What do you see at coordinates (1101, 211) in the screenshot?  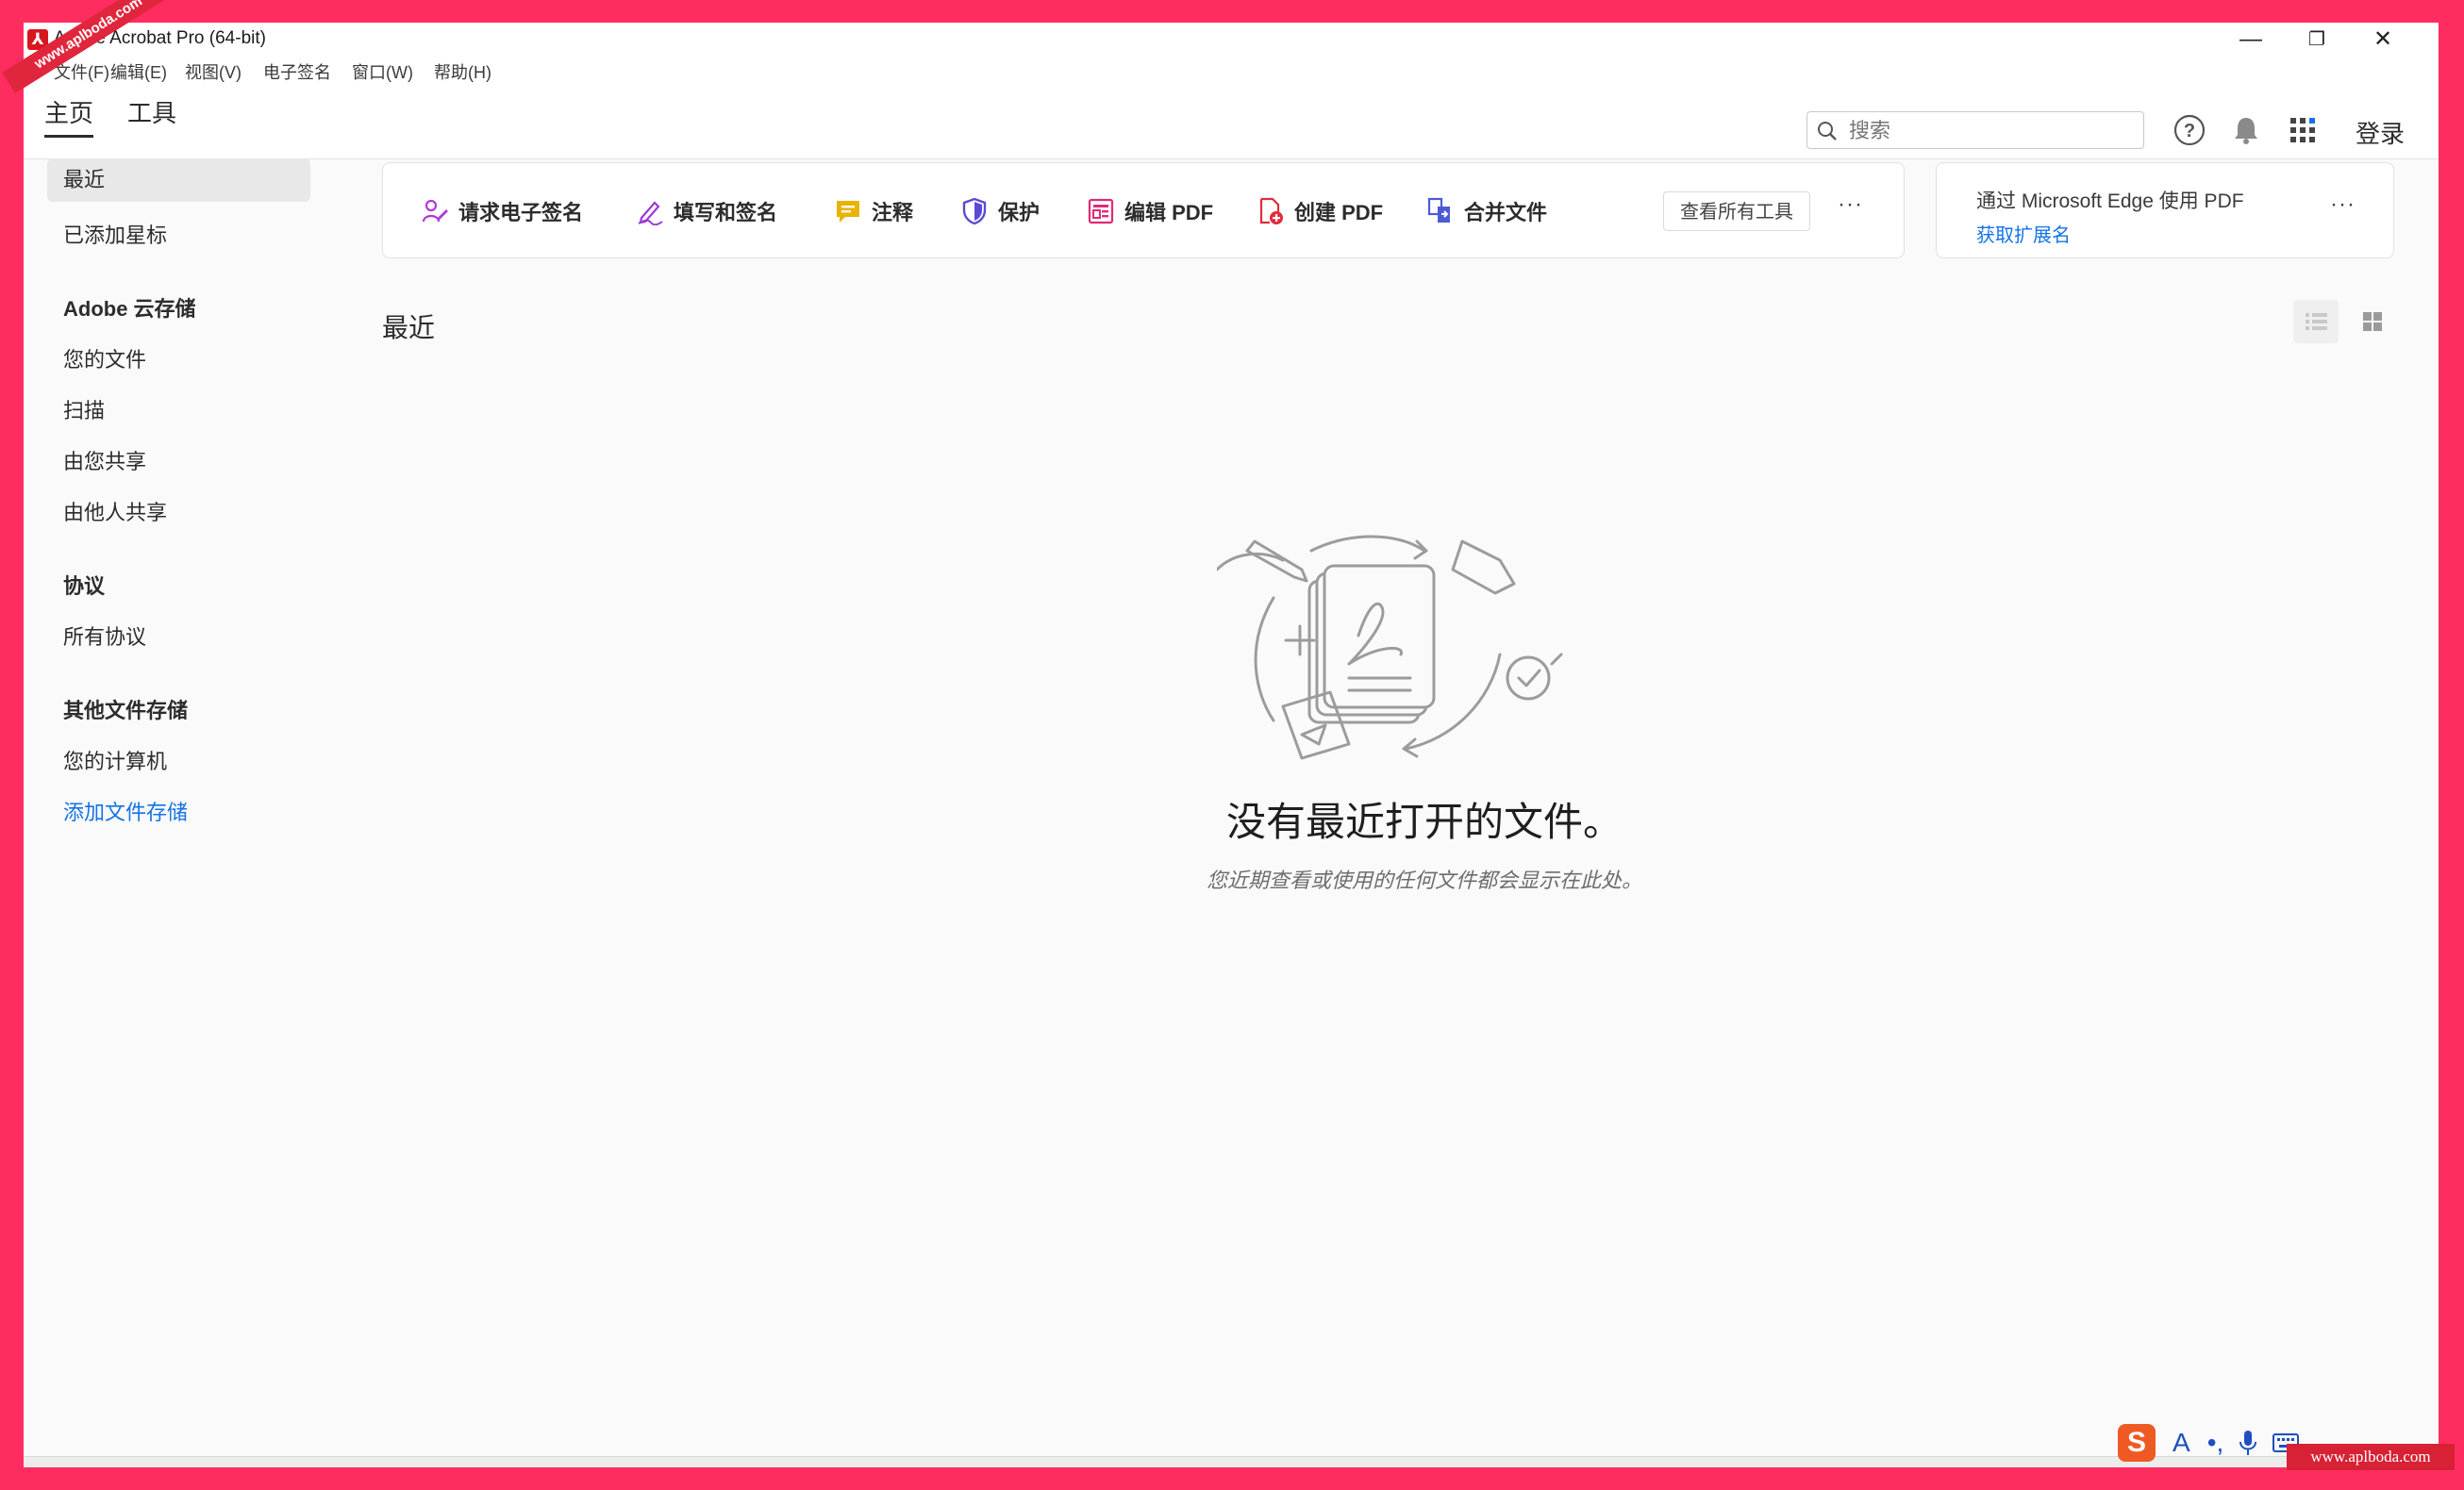 I see `edit-pdf-icon` at bounding box center [1101, 211].